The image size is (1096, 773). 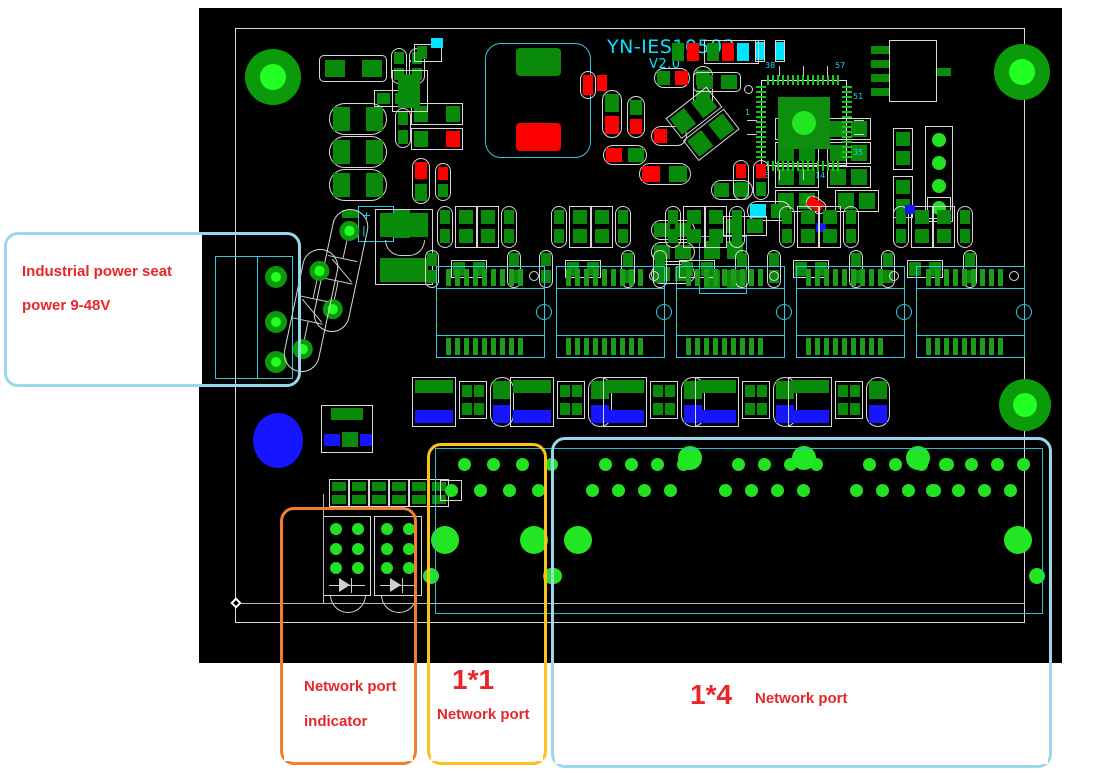 What do you see at coordinates (801, 698) in the screenshot?
I see `port-1x4-label: Network port` at bounding box center [801, 698].